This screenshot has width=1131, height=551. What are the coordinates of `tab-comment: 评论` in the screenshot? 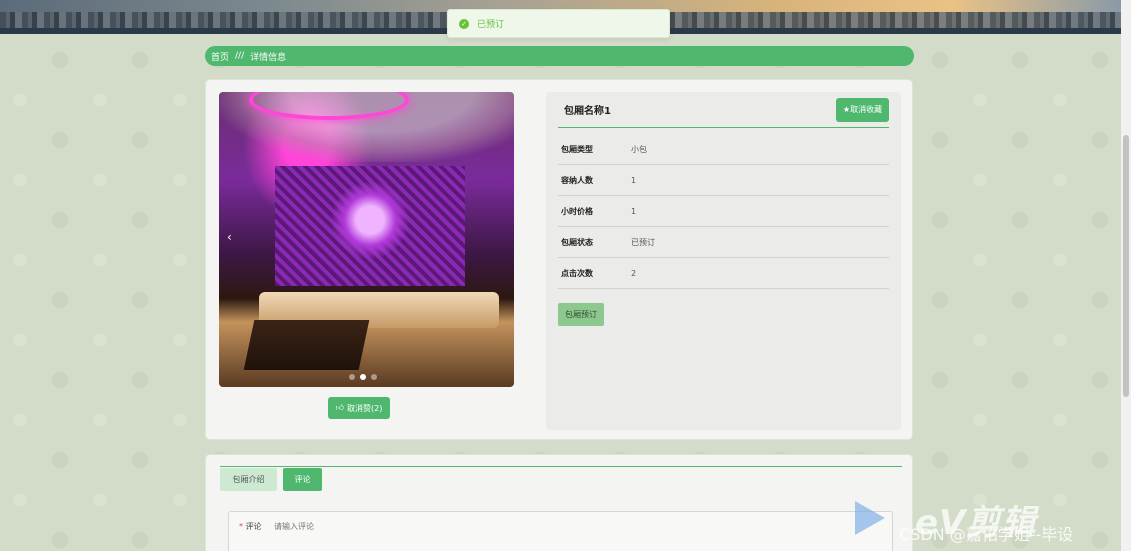 It's located at (302, 479).